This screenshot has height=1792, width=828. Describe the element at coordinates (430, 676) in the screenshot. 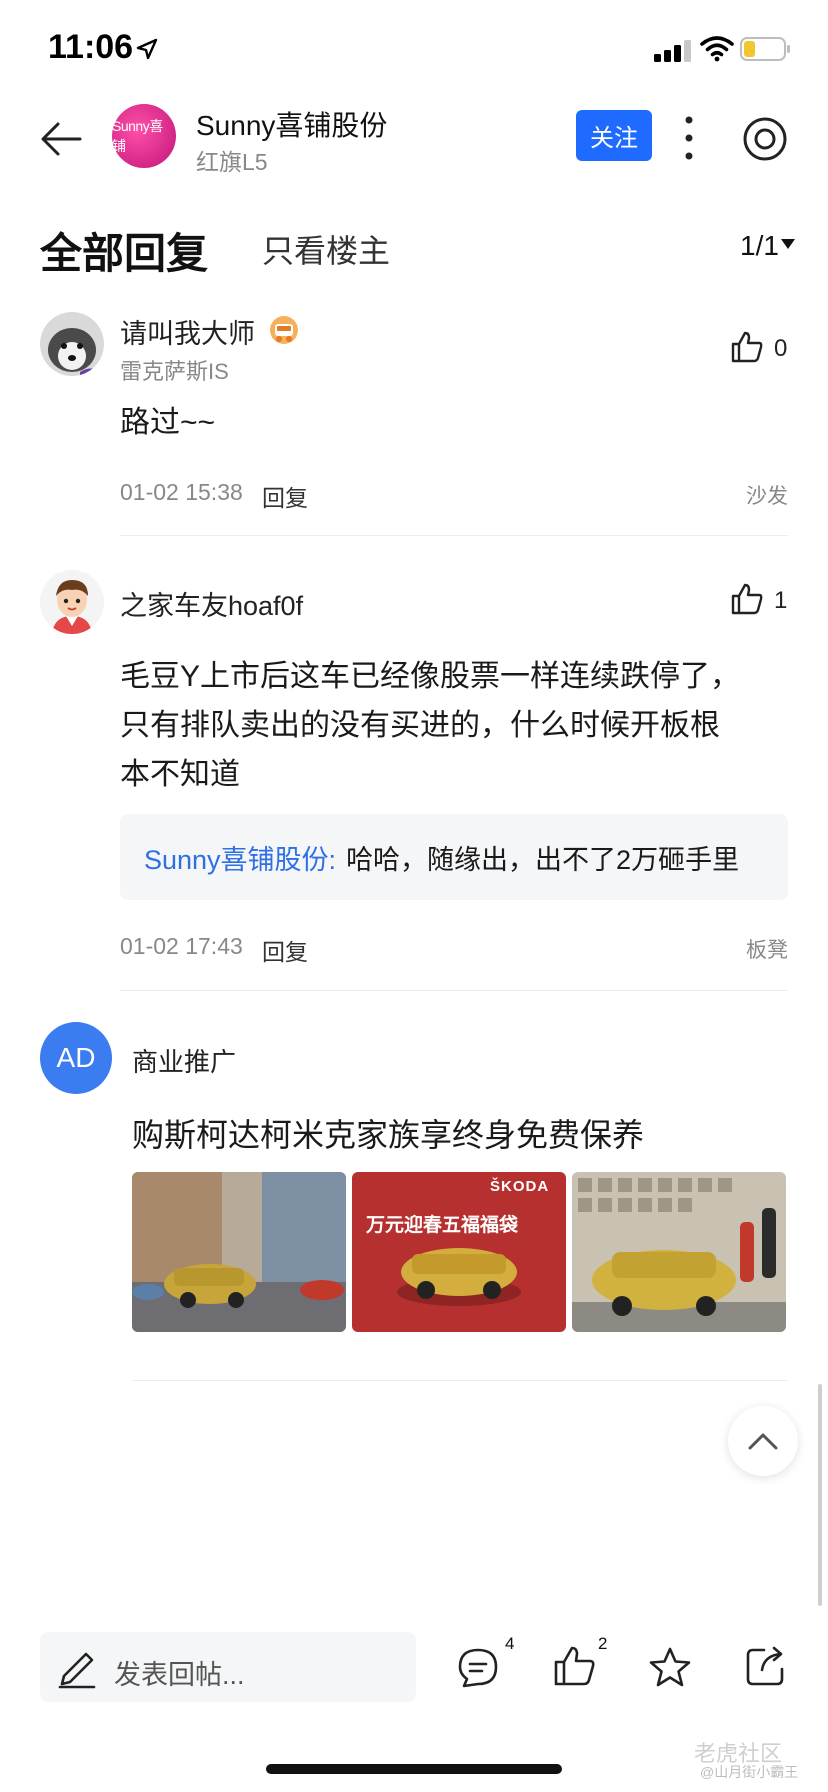

I see `comment-body-line: 毛豆Y上市后这车已经像股票一样连续跌停了，` at that location.